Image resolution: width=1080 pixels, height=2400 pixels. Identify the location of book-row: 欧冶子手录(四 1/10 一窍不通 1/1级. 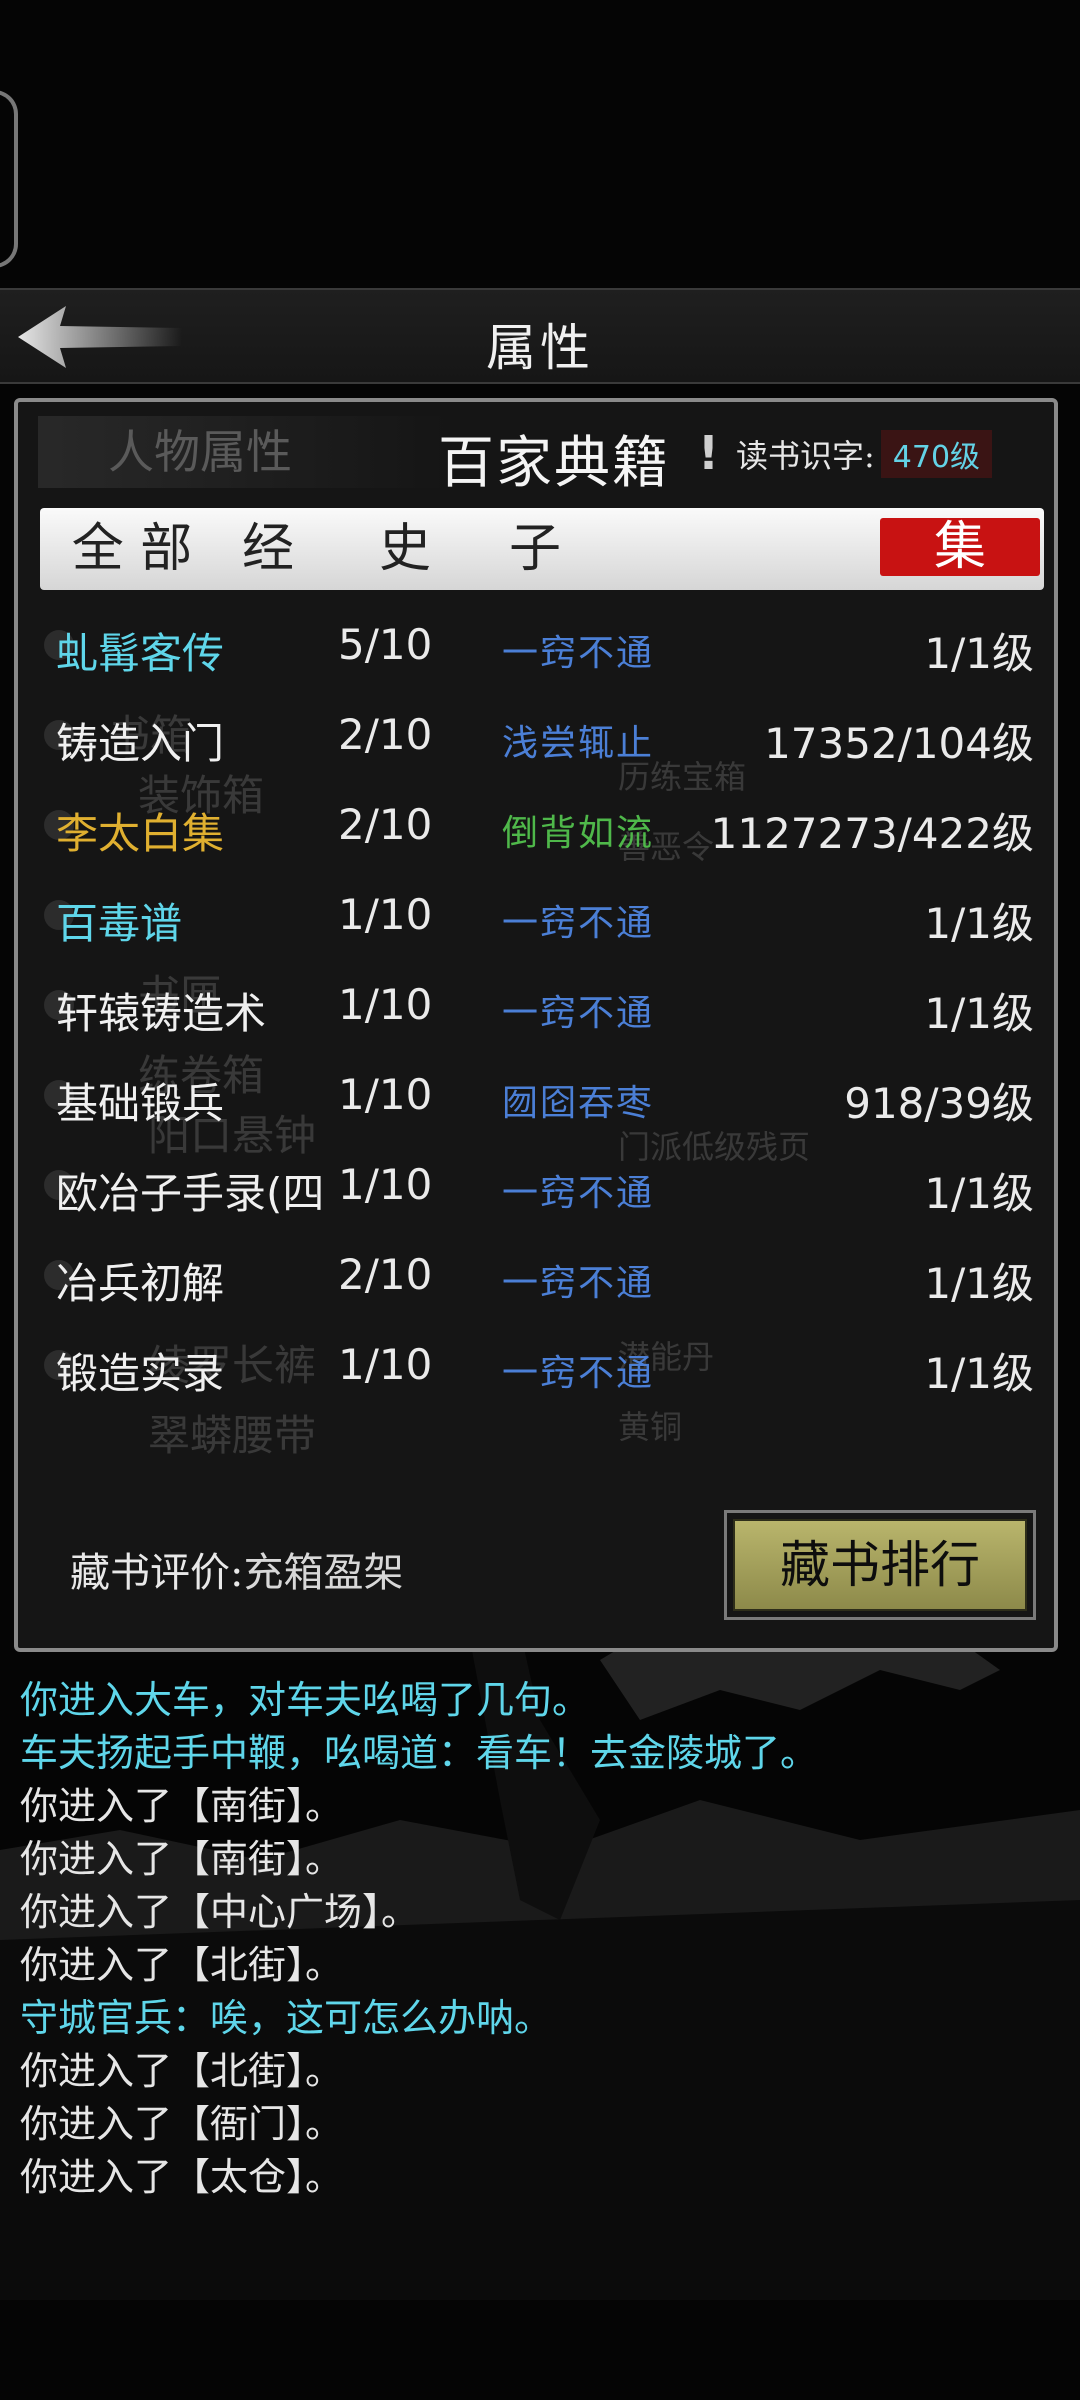
(536, 1187).